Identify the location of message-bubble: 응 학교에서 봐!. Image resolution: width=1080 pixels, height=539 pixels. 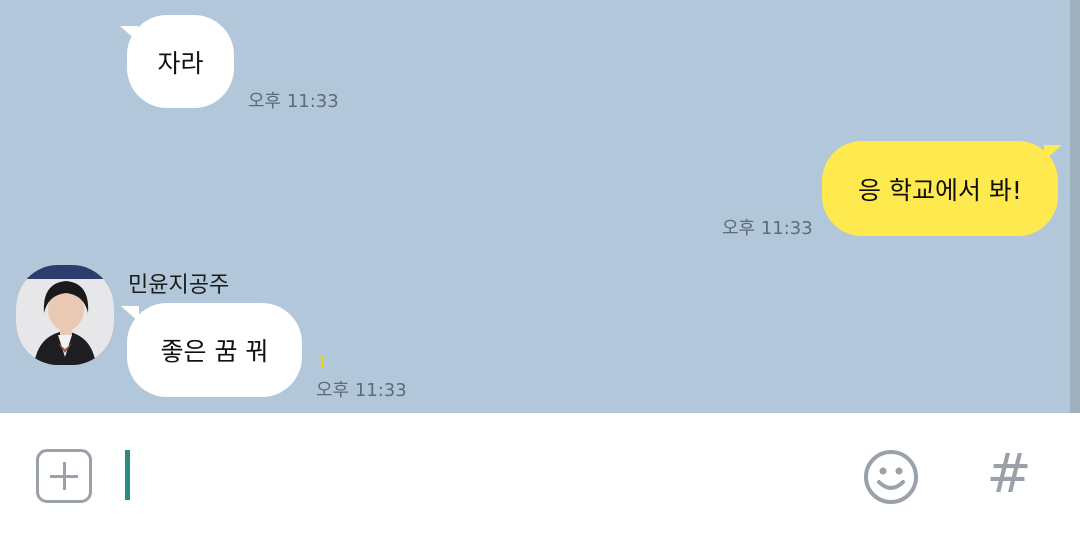
(940, 188).